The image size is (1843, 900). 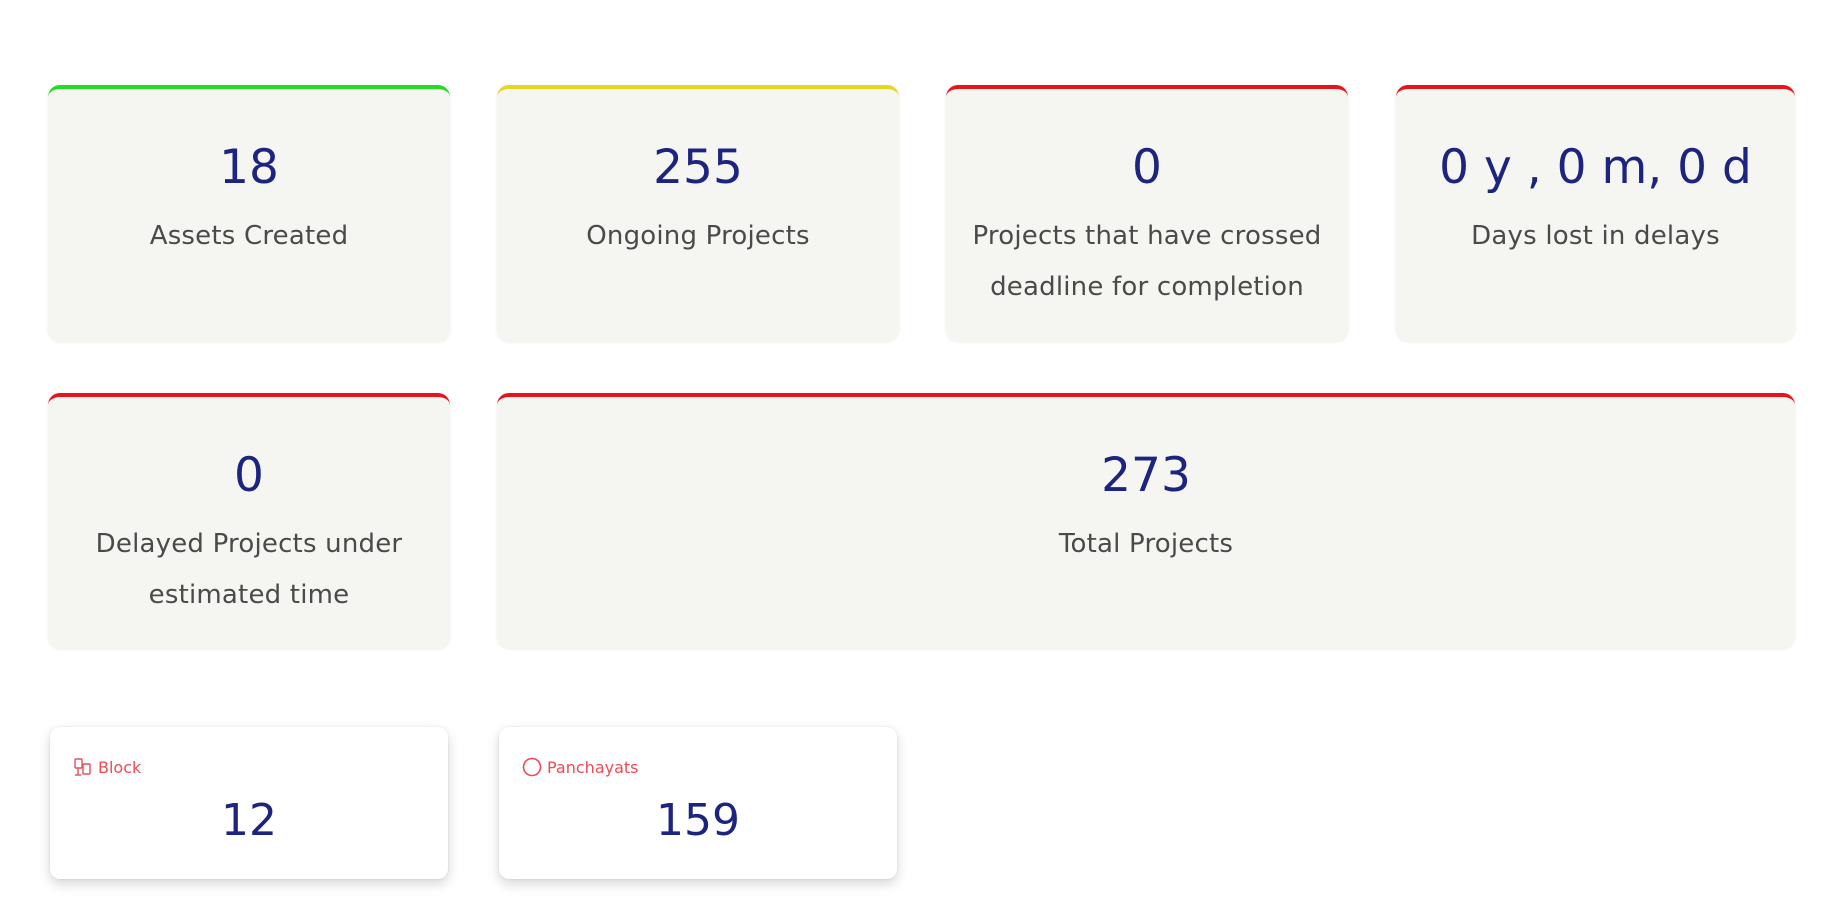 I want to click on assets-created-value: 18, so click(x=249, y=167).